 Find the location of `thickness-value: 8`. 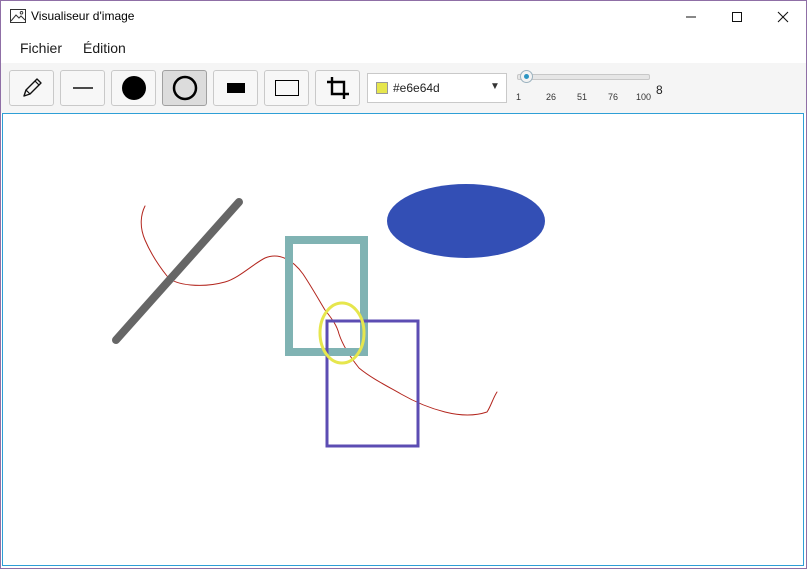

thickness-value: 8 is located at coordinates (659, 90).